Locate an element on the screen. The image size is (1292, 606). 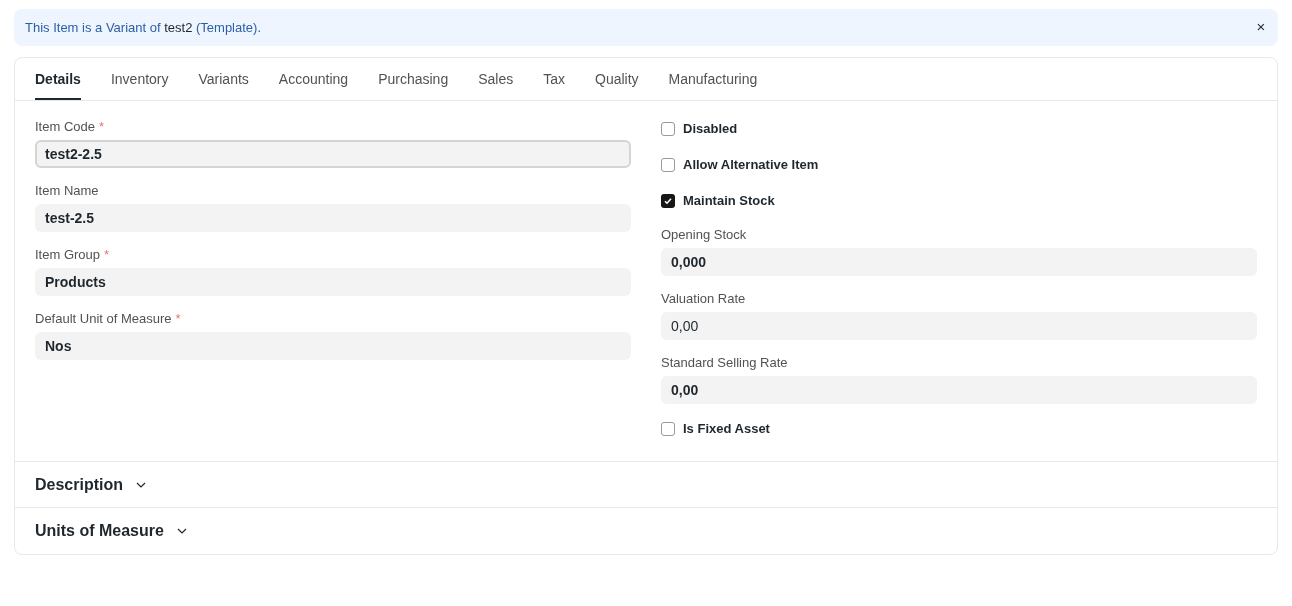
tab: Tax is located at coordinates (554, 79).